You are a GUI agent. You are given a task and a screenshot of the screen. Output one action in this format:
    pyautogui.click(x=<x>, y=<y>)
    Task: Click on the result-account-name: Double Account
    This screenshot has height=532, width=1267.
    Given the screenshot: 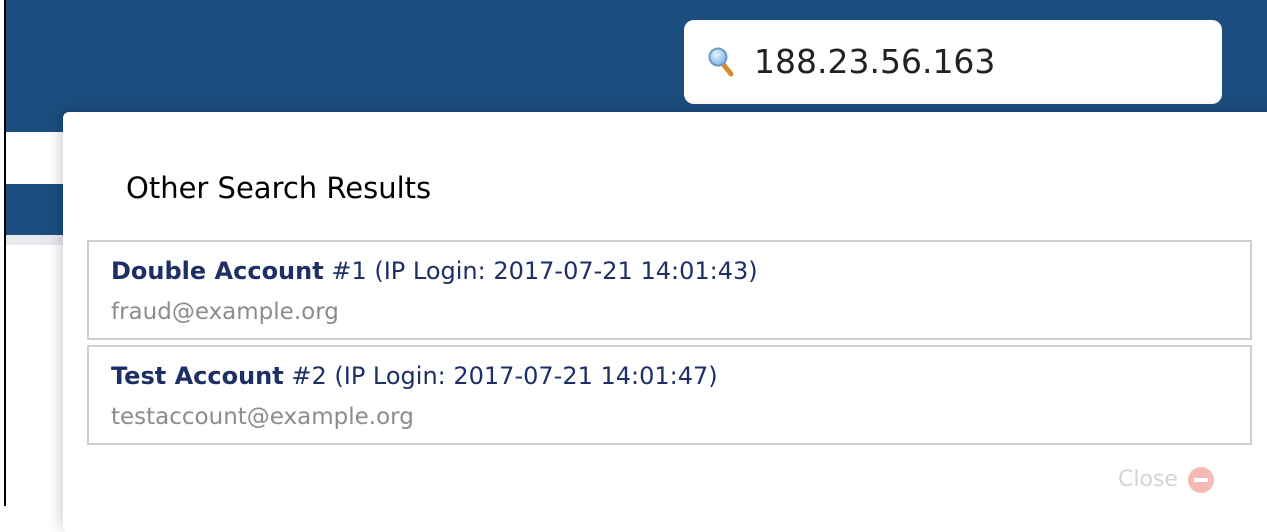 What is the action you would take?
    pyautogui.click(x=217, y=271)
    